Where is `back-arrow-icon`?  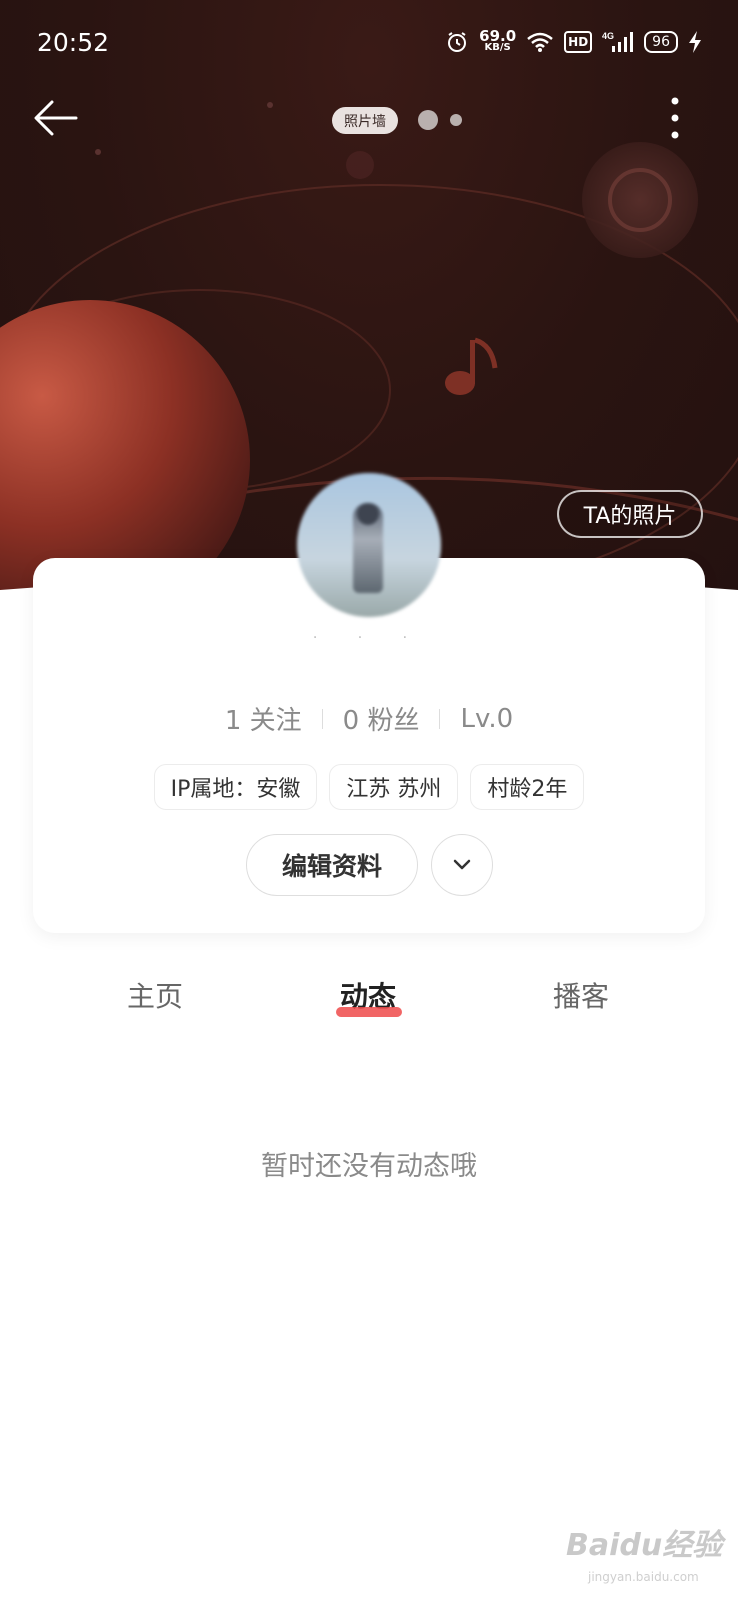 back-arrow-icon is located at coordinates (56, 118).